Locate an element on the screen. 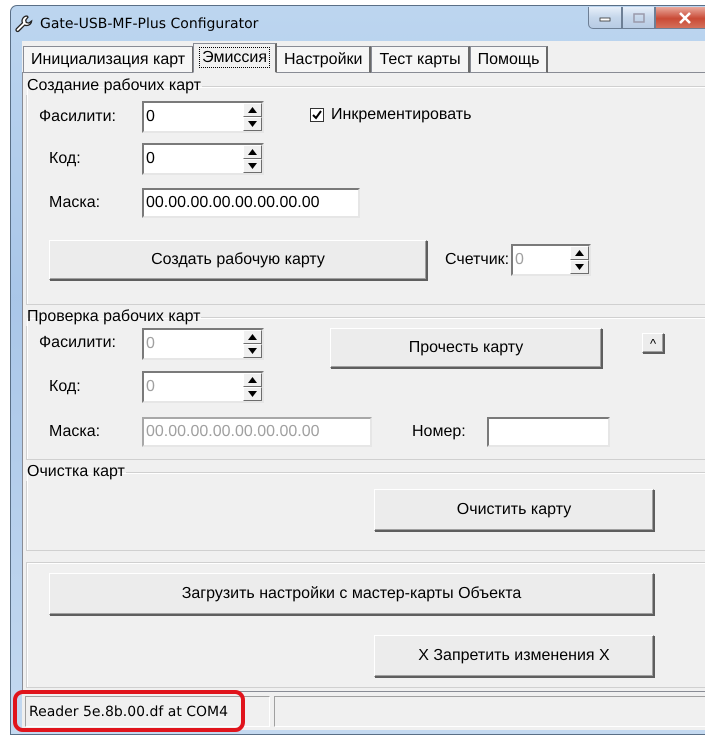 This screenshot has height=735, width=705. status-text: Reader 5e.8b.00.df at COM4 is located at coordinates (147, 711).